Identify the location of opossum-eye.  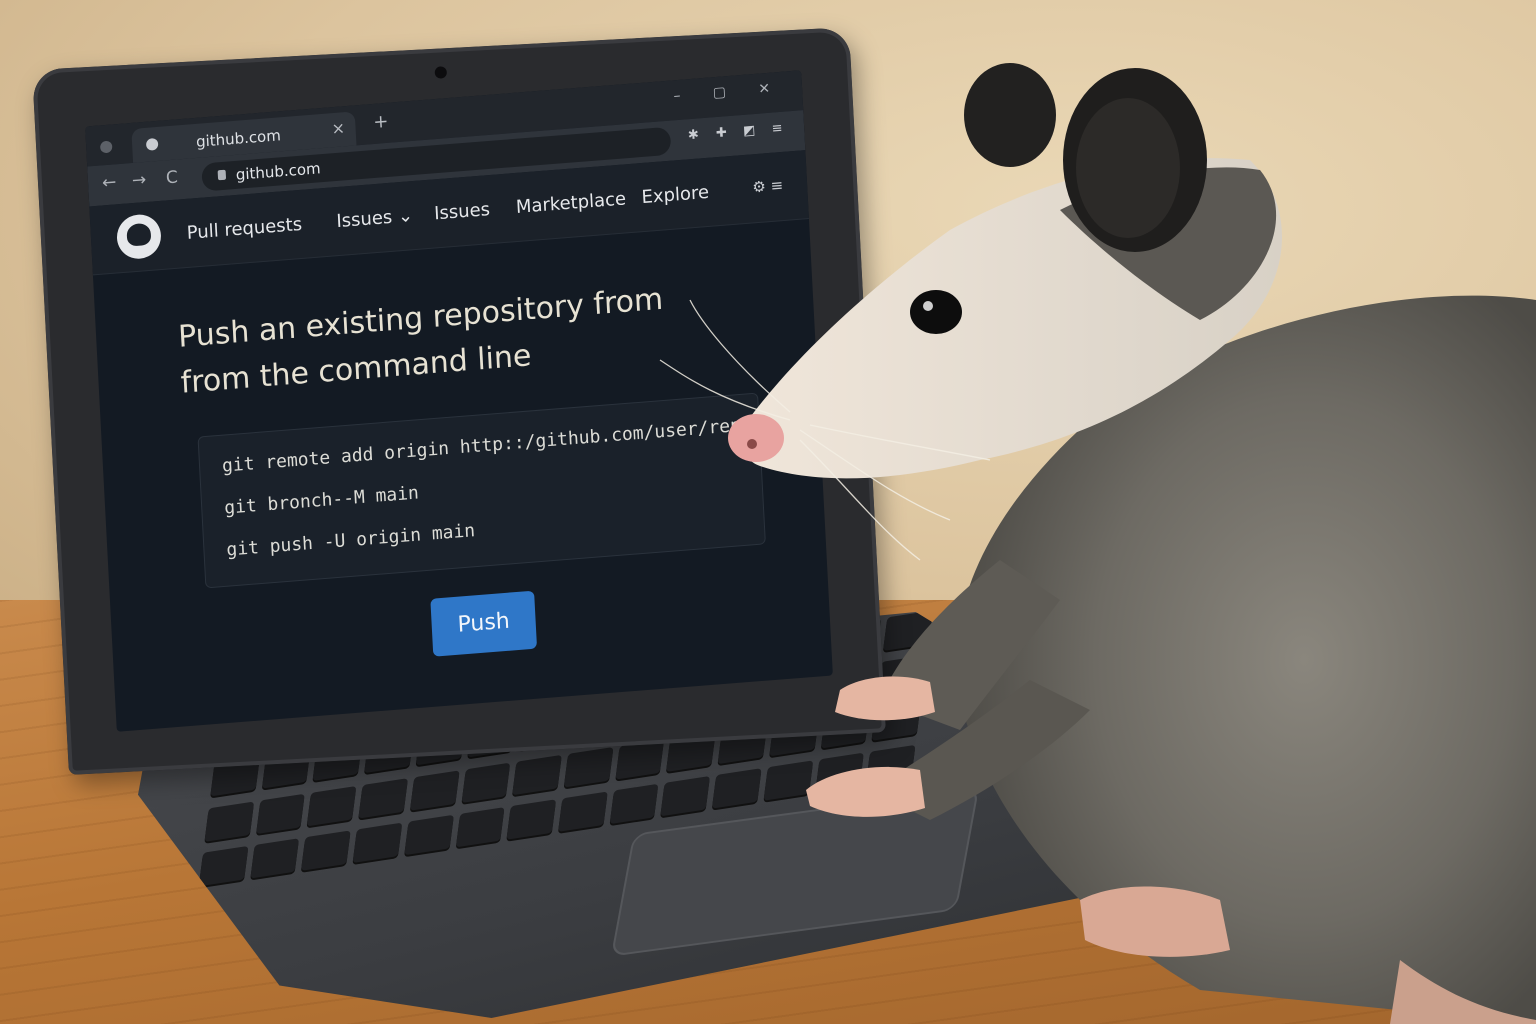
(936, 312).